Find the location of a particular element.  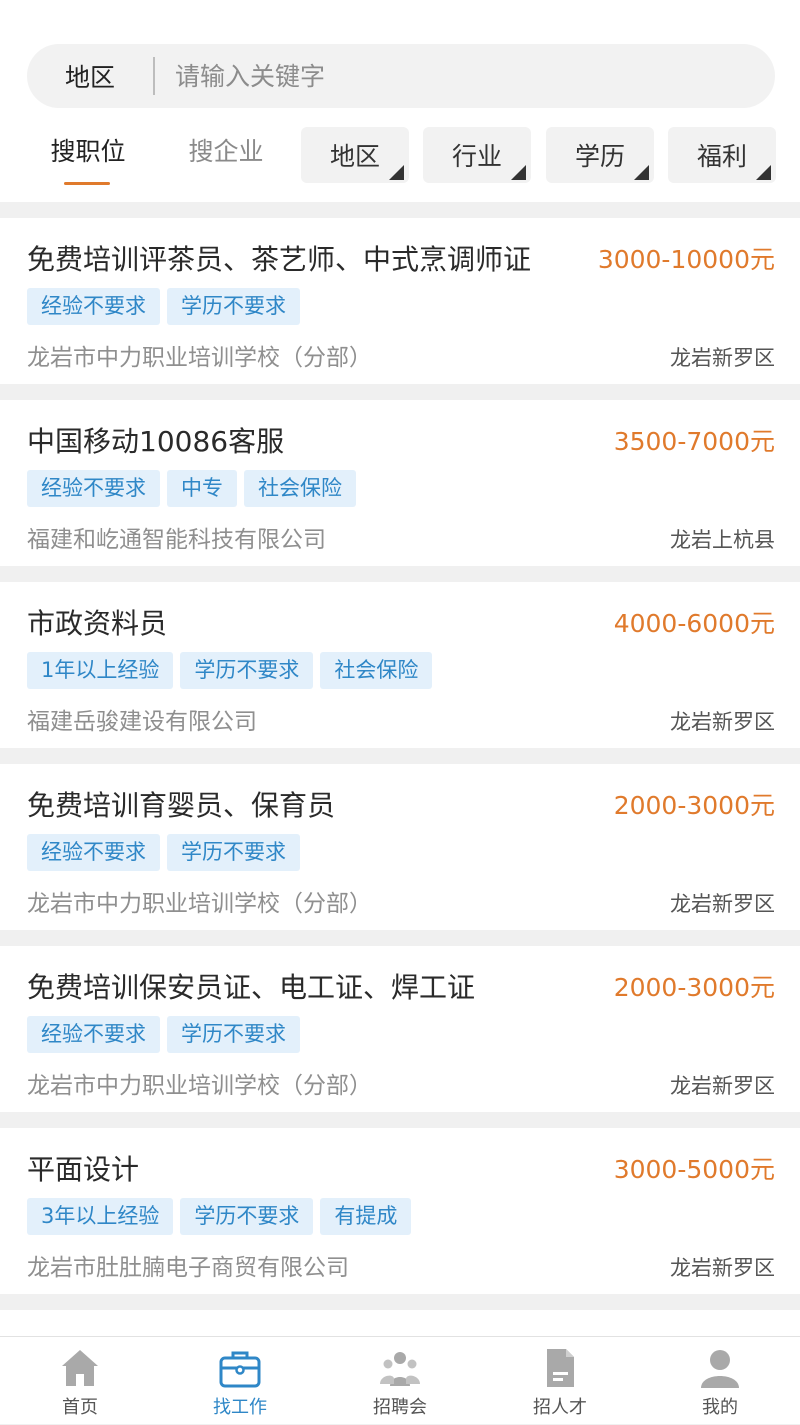

job-title: 免费培训评茶员、茶艺师、中式烹调师证 is located at coordinates (279, 259).